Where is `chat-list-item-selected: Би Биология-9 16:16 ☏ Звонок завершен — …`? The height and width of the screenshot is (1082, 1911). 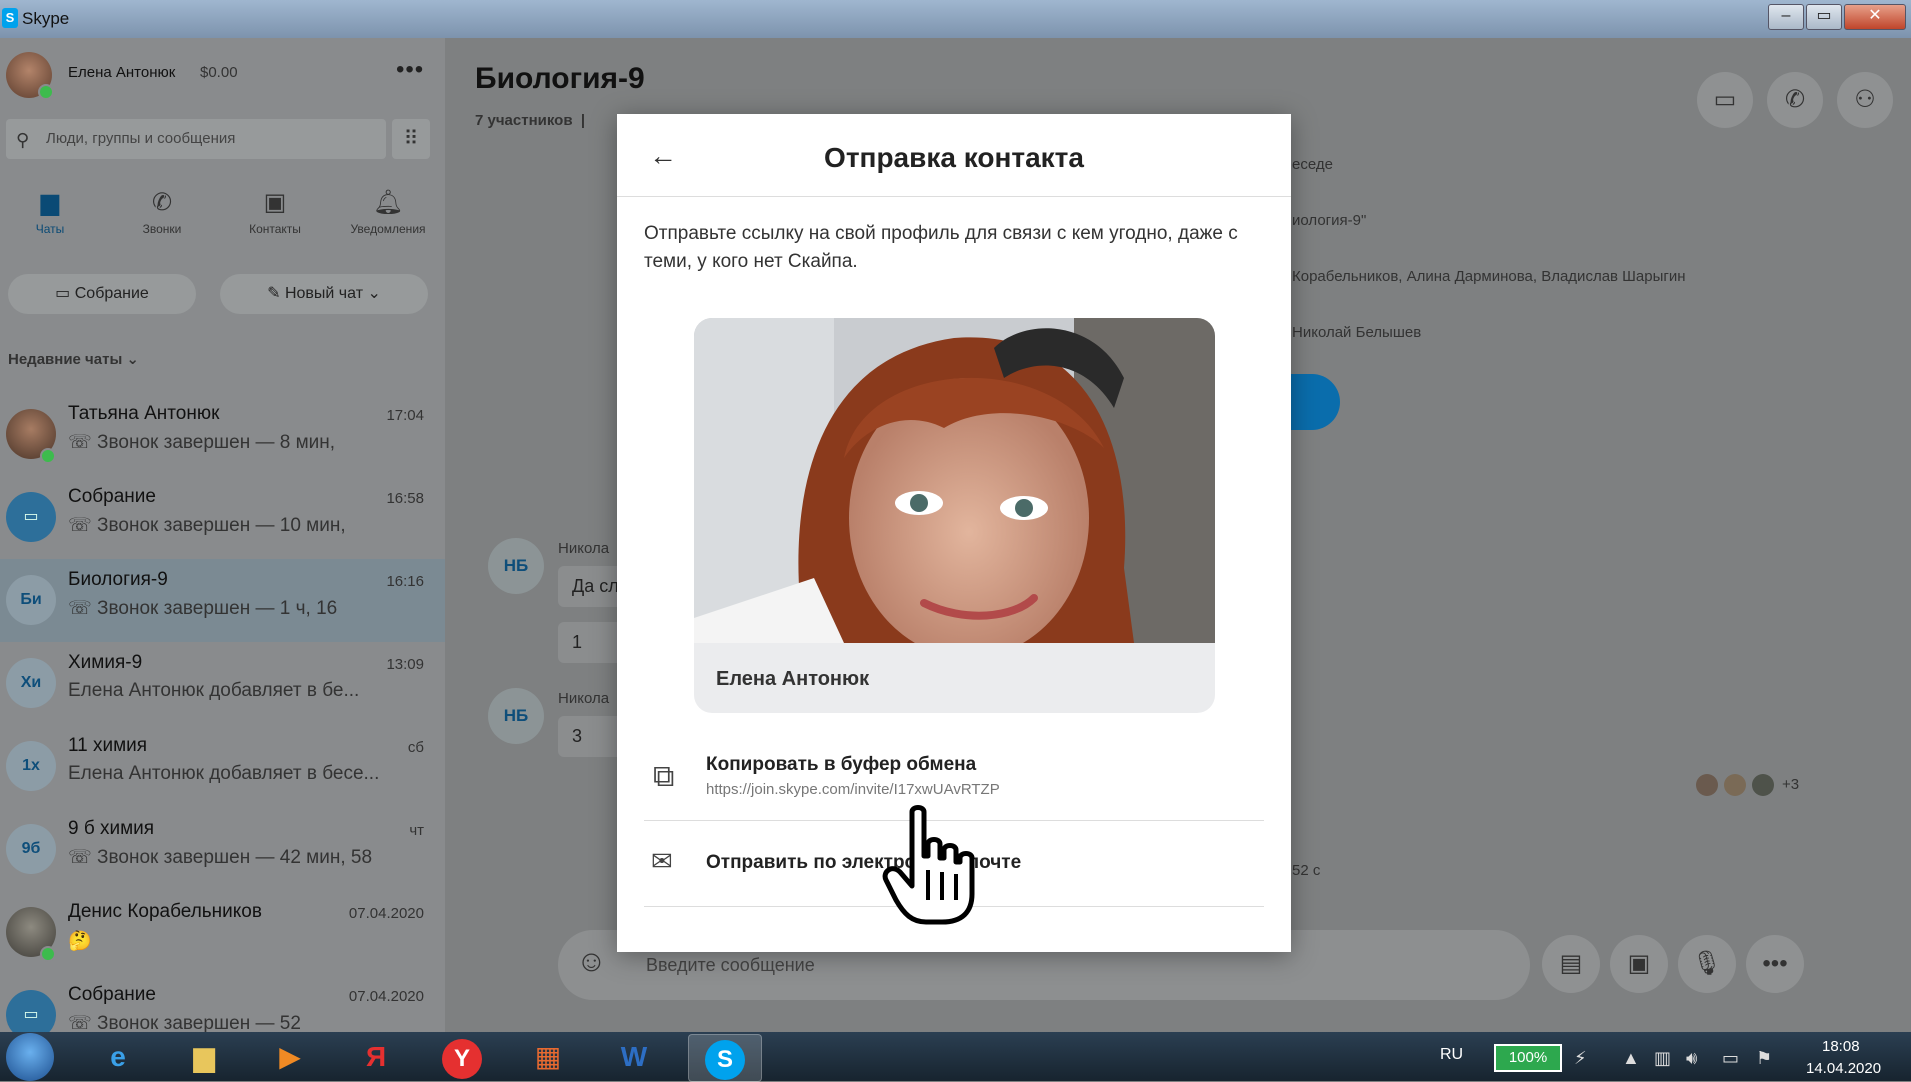
chat-list-item-selected: Би Биология-9 16:16 ☏ Звонок завершен — … is located at coordinates (222, 600).